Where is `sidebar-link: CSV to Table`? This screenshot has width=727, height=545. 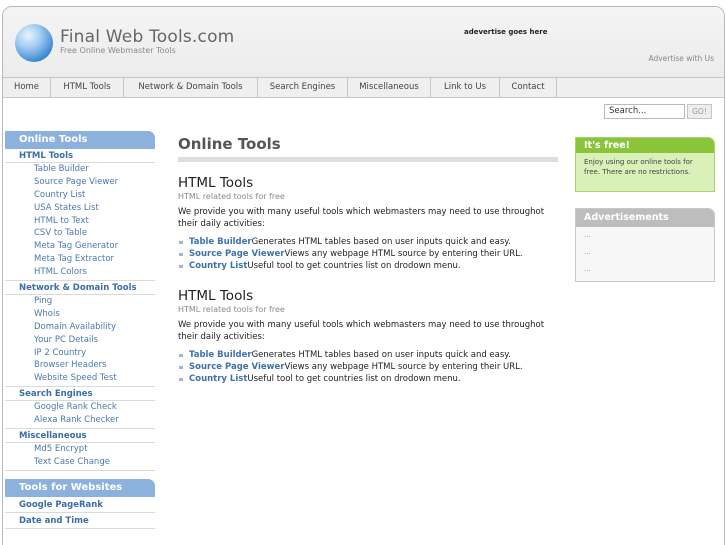 sidebar-link: CSV to Table is located at coordinates (80, 233).